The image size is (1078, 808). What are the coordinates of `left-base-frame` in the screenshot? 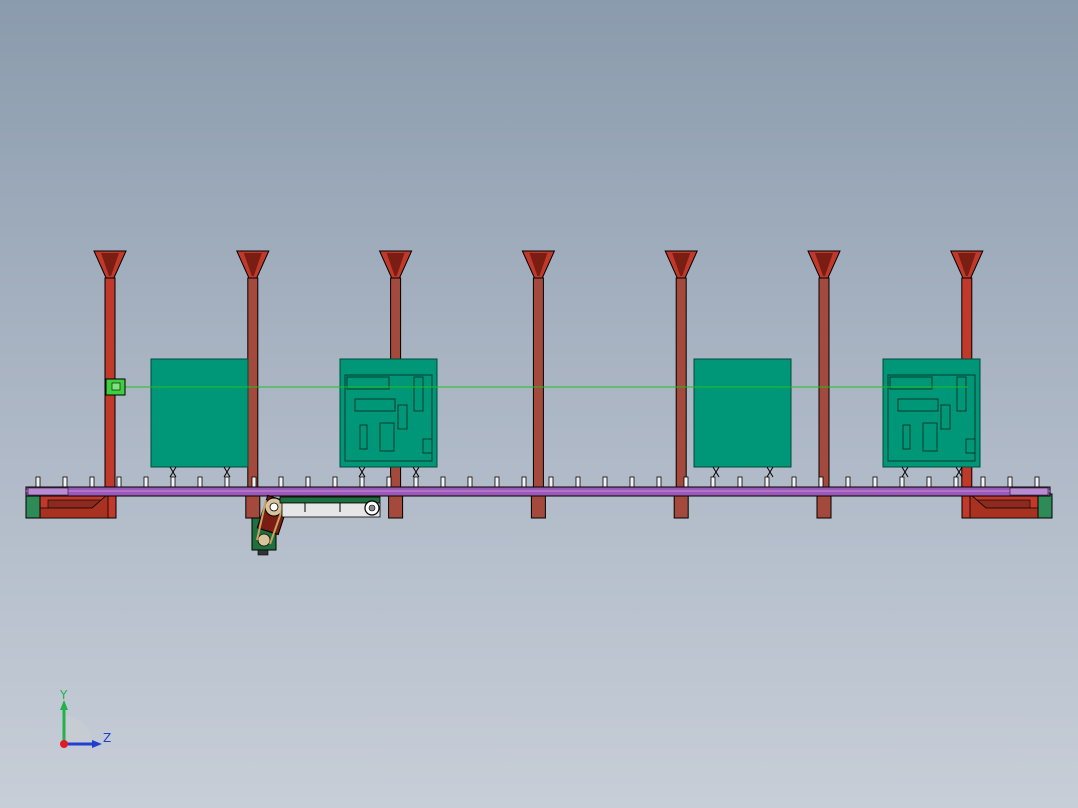 It's located at (71, 506).